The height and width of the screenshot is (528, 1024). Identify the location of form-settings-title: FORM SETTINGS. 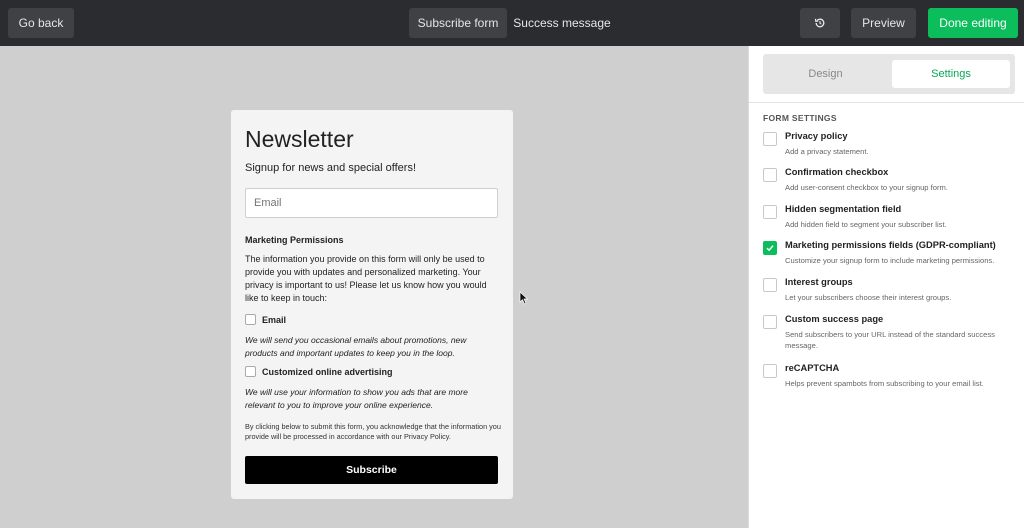
(800, 118).